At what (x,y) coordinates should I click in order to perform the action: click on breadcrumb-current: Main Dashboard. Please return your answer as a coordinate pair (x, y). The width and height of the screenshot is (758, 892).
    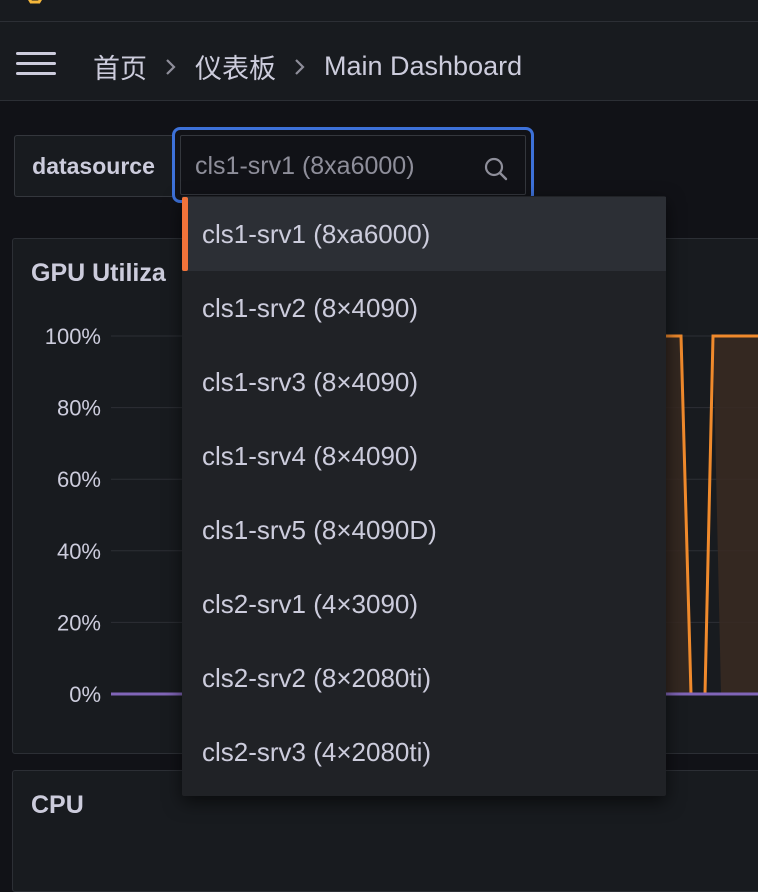
    Looking at the image, I should click on (423, 66).